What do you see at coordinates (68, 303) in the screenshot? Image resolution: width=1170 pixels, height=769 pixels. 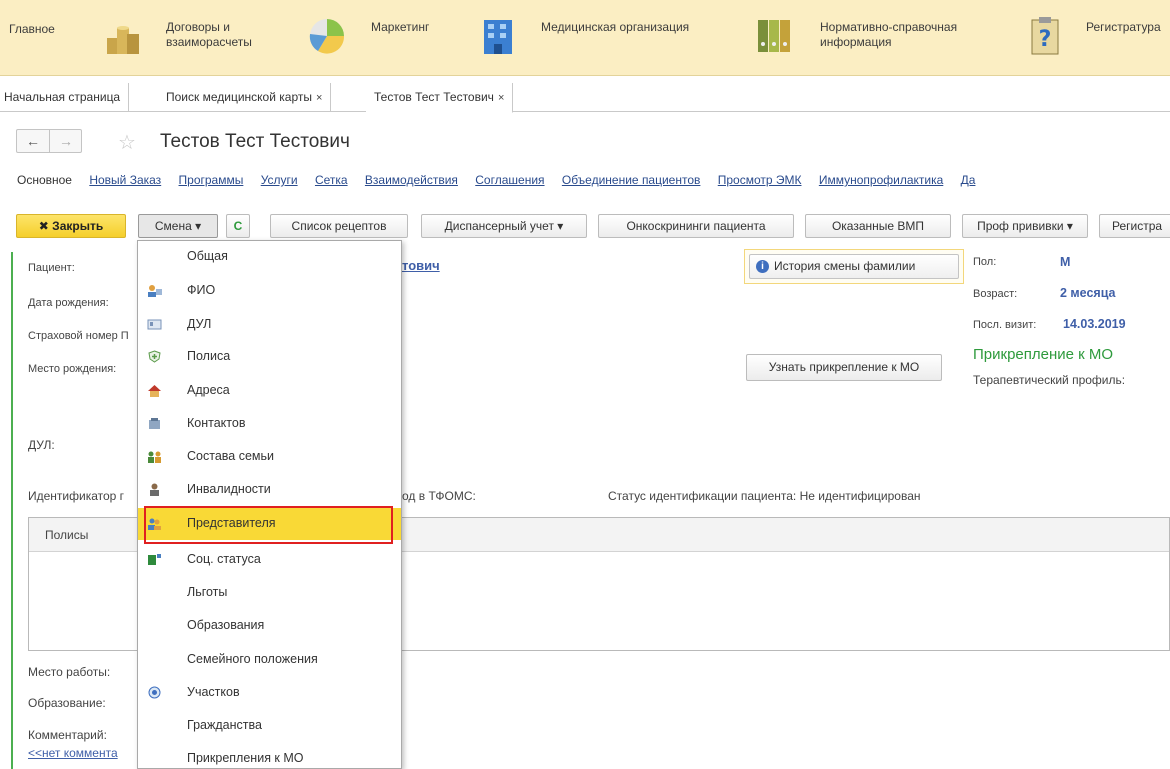 I see `birth-date-label: Дата рождения:` at bounding box center [68, 303].